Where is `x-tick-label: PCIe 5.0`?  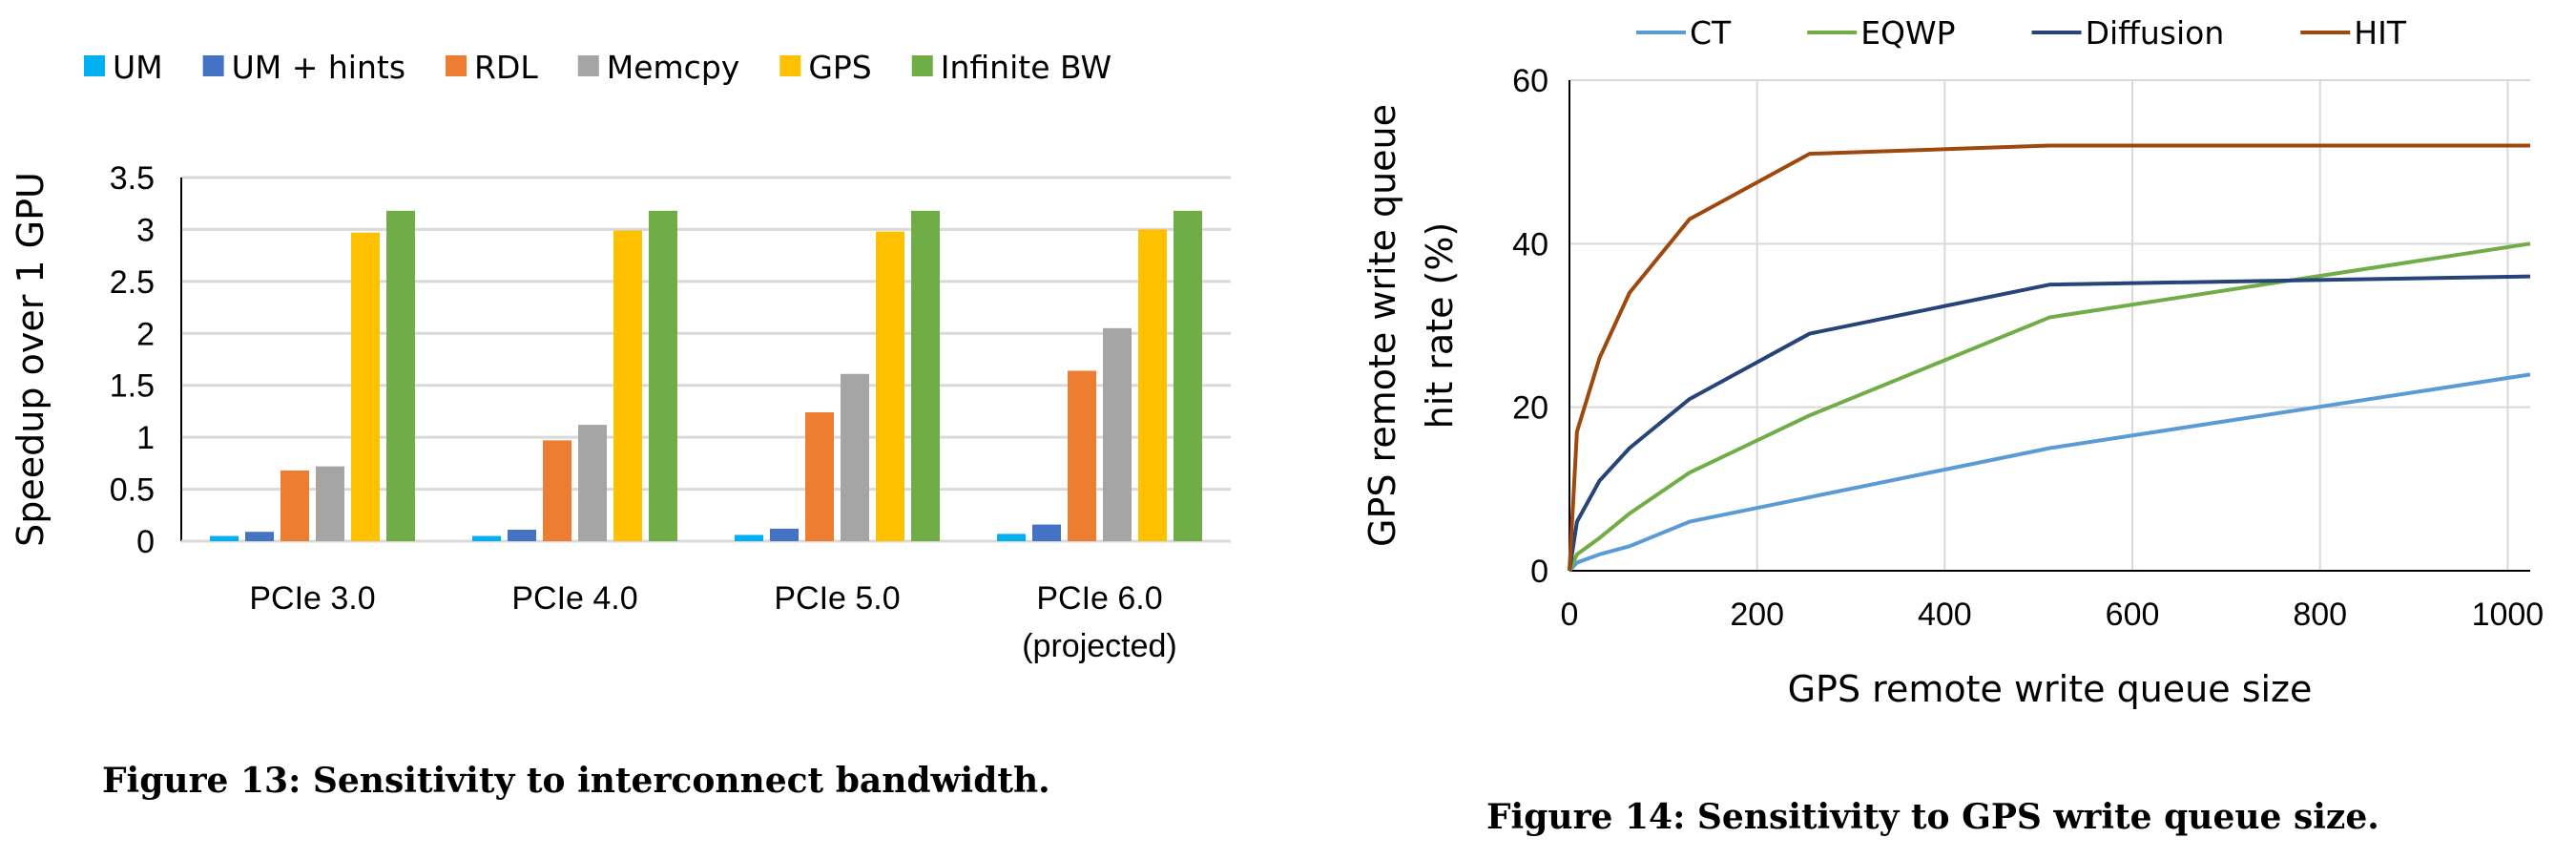 x-tick-label: PCIe 5.0 is located at coordinates (837, 598).